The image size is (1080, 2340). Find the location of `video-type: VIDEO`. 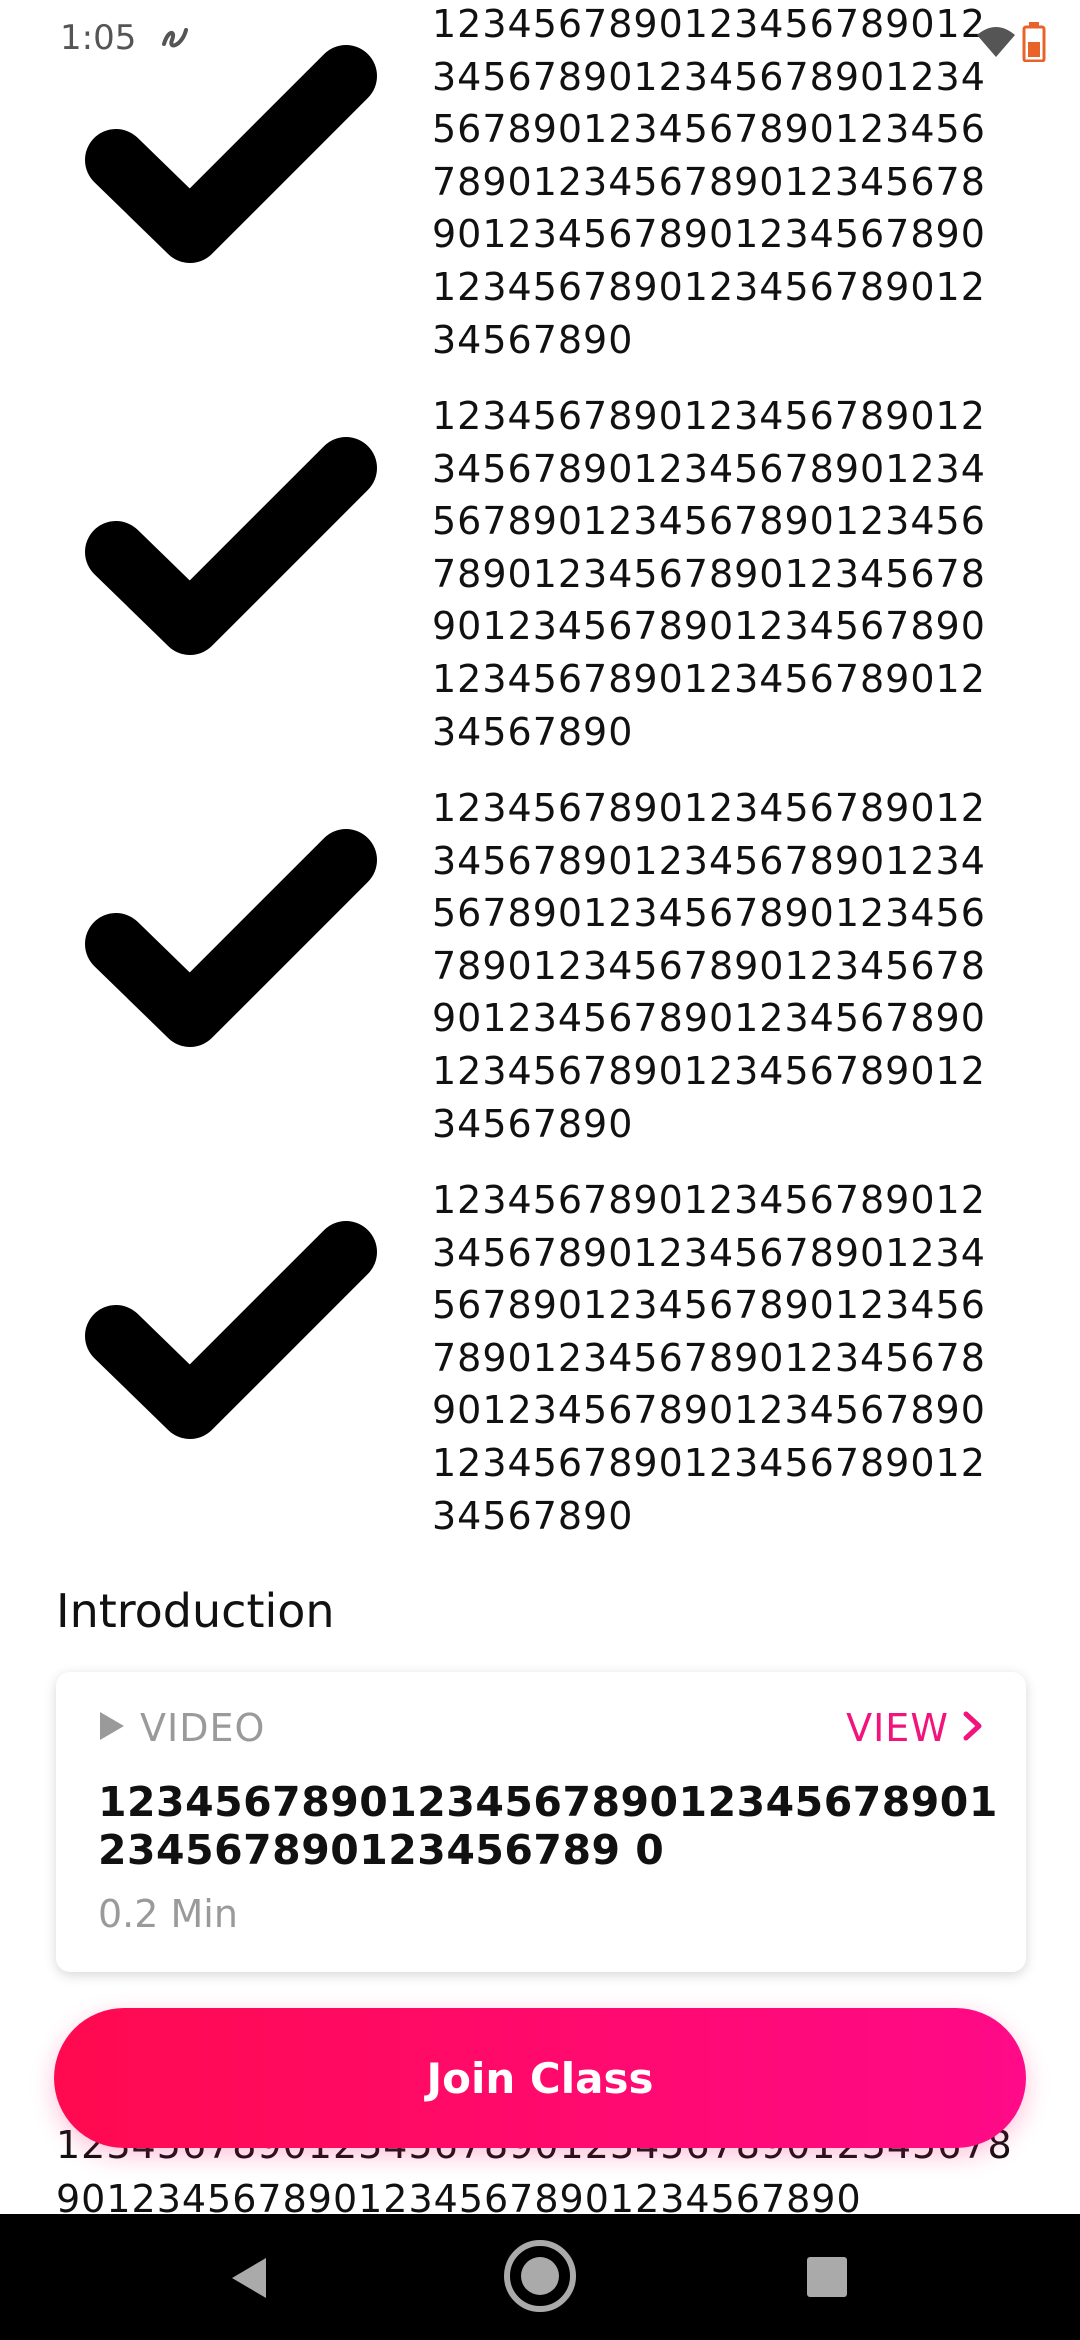

video-type: VIDEO is located at coordinates (181, 1728).